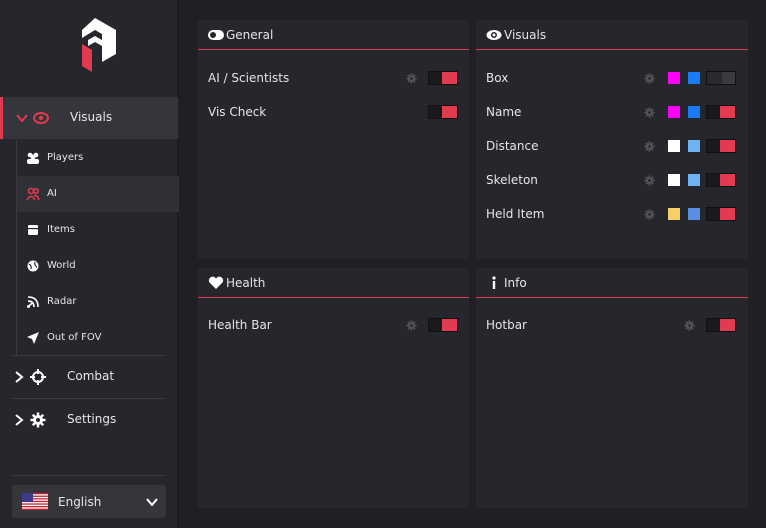 This screenshot has width=766, height=528. Describe the element at coordinates (216, 282) in the screenshot. I see `heart-icon` at that location.